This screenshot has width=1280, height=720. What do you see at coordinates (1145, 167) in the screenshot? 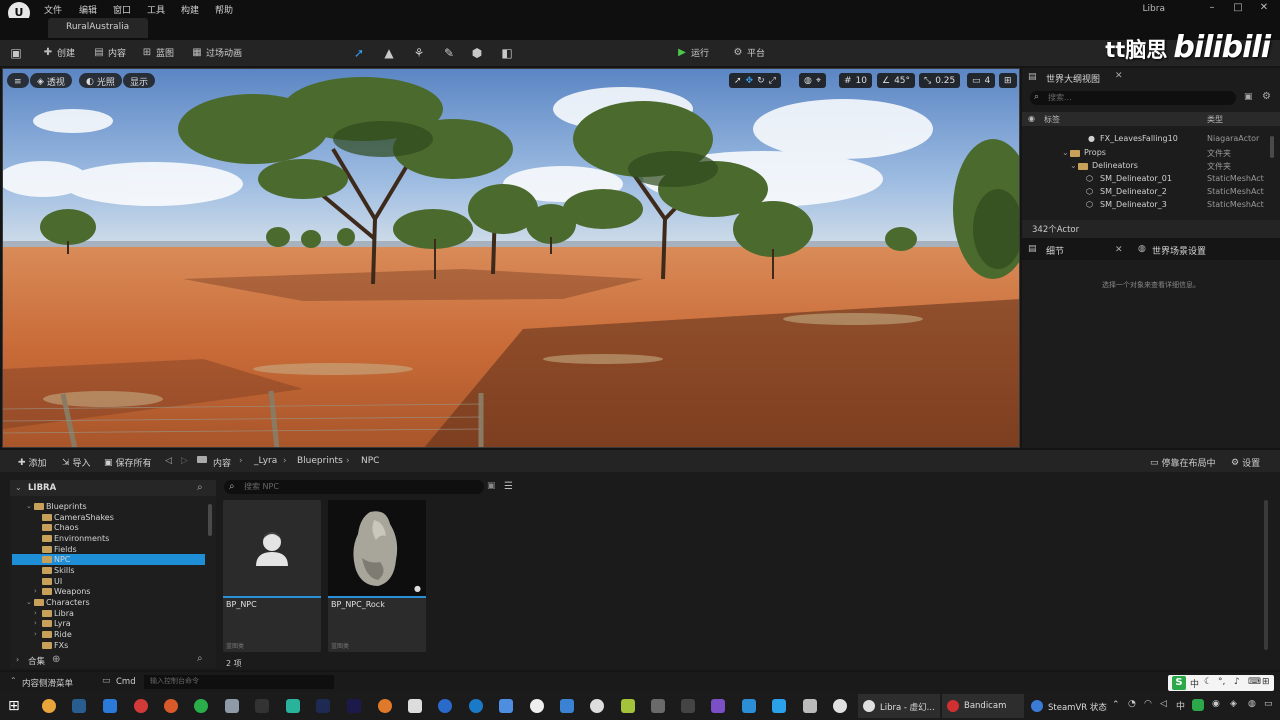
I see `outliner-row: ⌄ Delineators 文件夹` at bounding box center [1145, 167].